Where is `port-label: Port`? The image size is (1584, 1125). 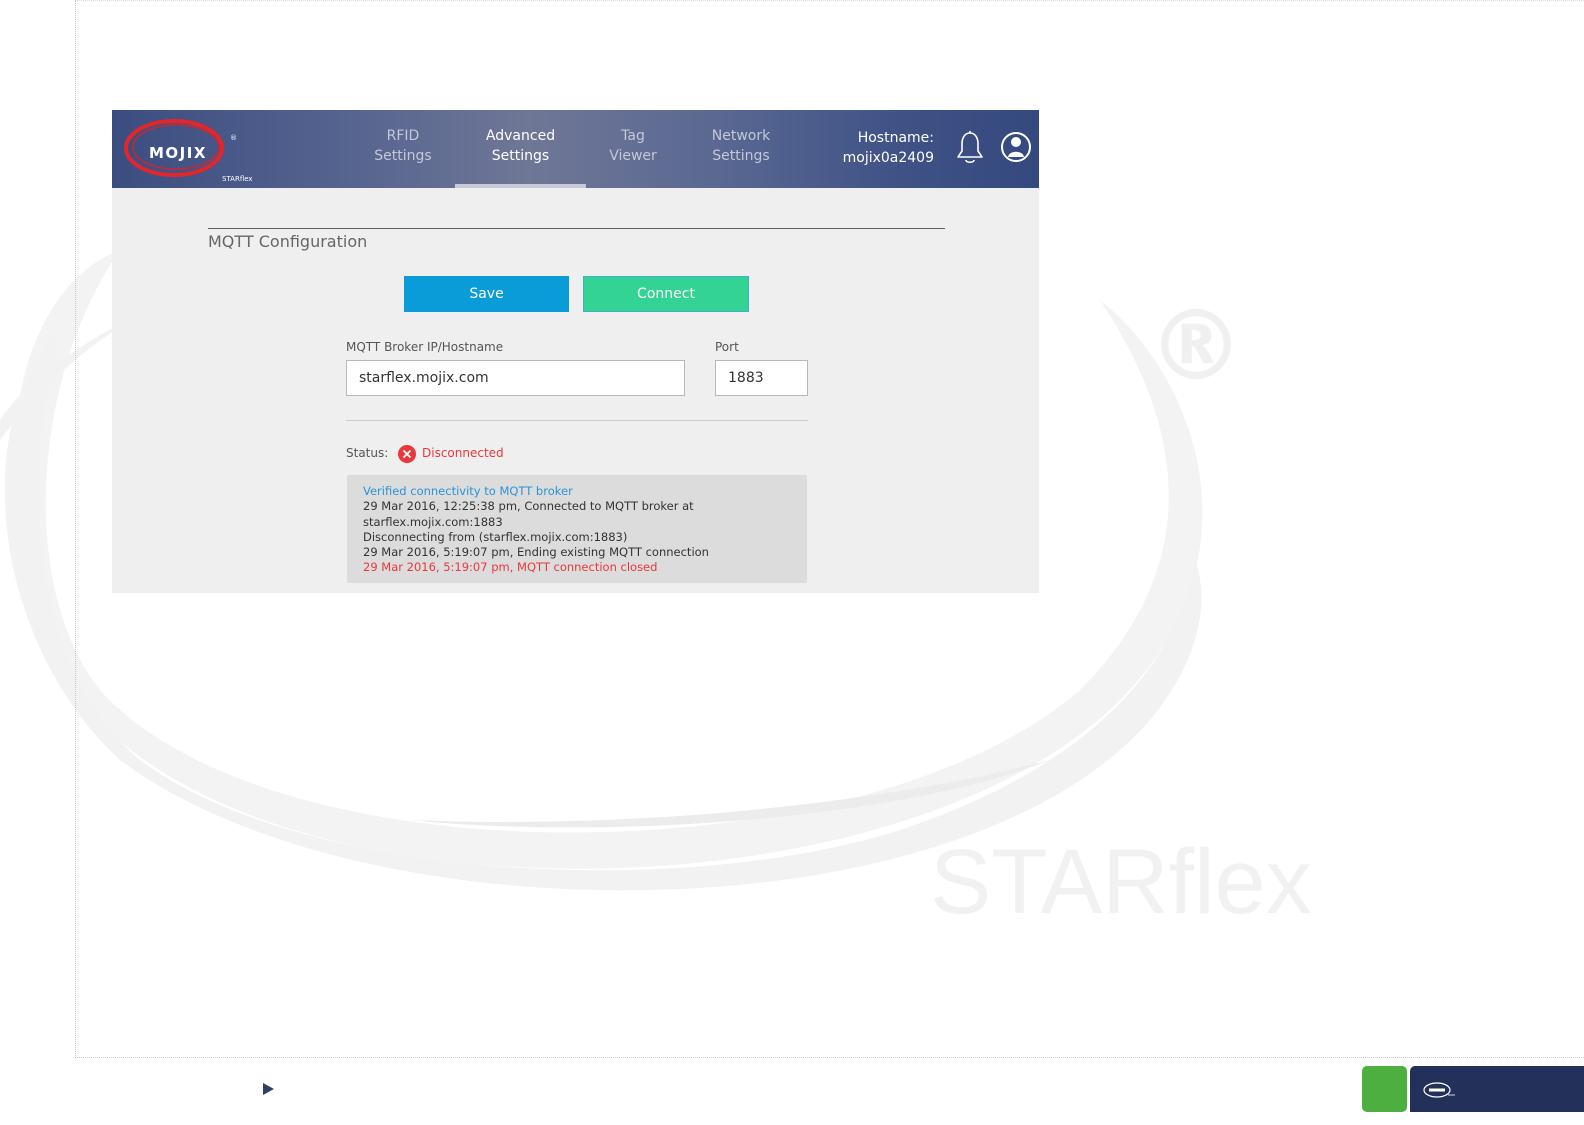
port-label: Port is located at coordinates (727, 347).